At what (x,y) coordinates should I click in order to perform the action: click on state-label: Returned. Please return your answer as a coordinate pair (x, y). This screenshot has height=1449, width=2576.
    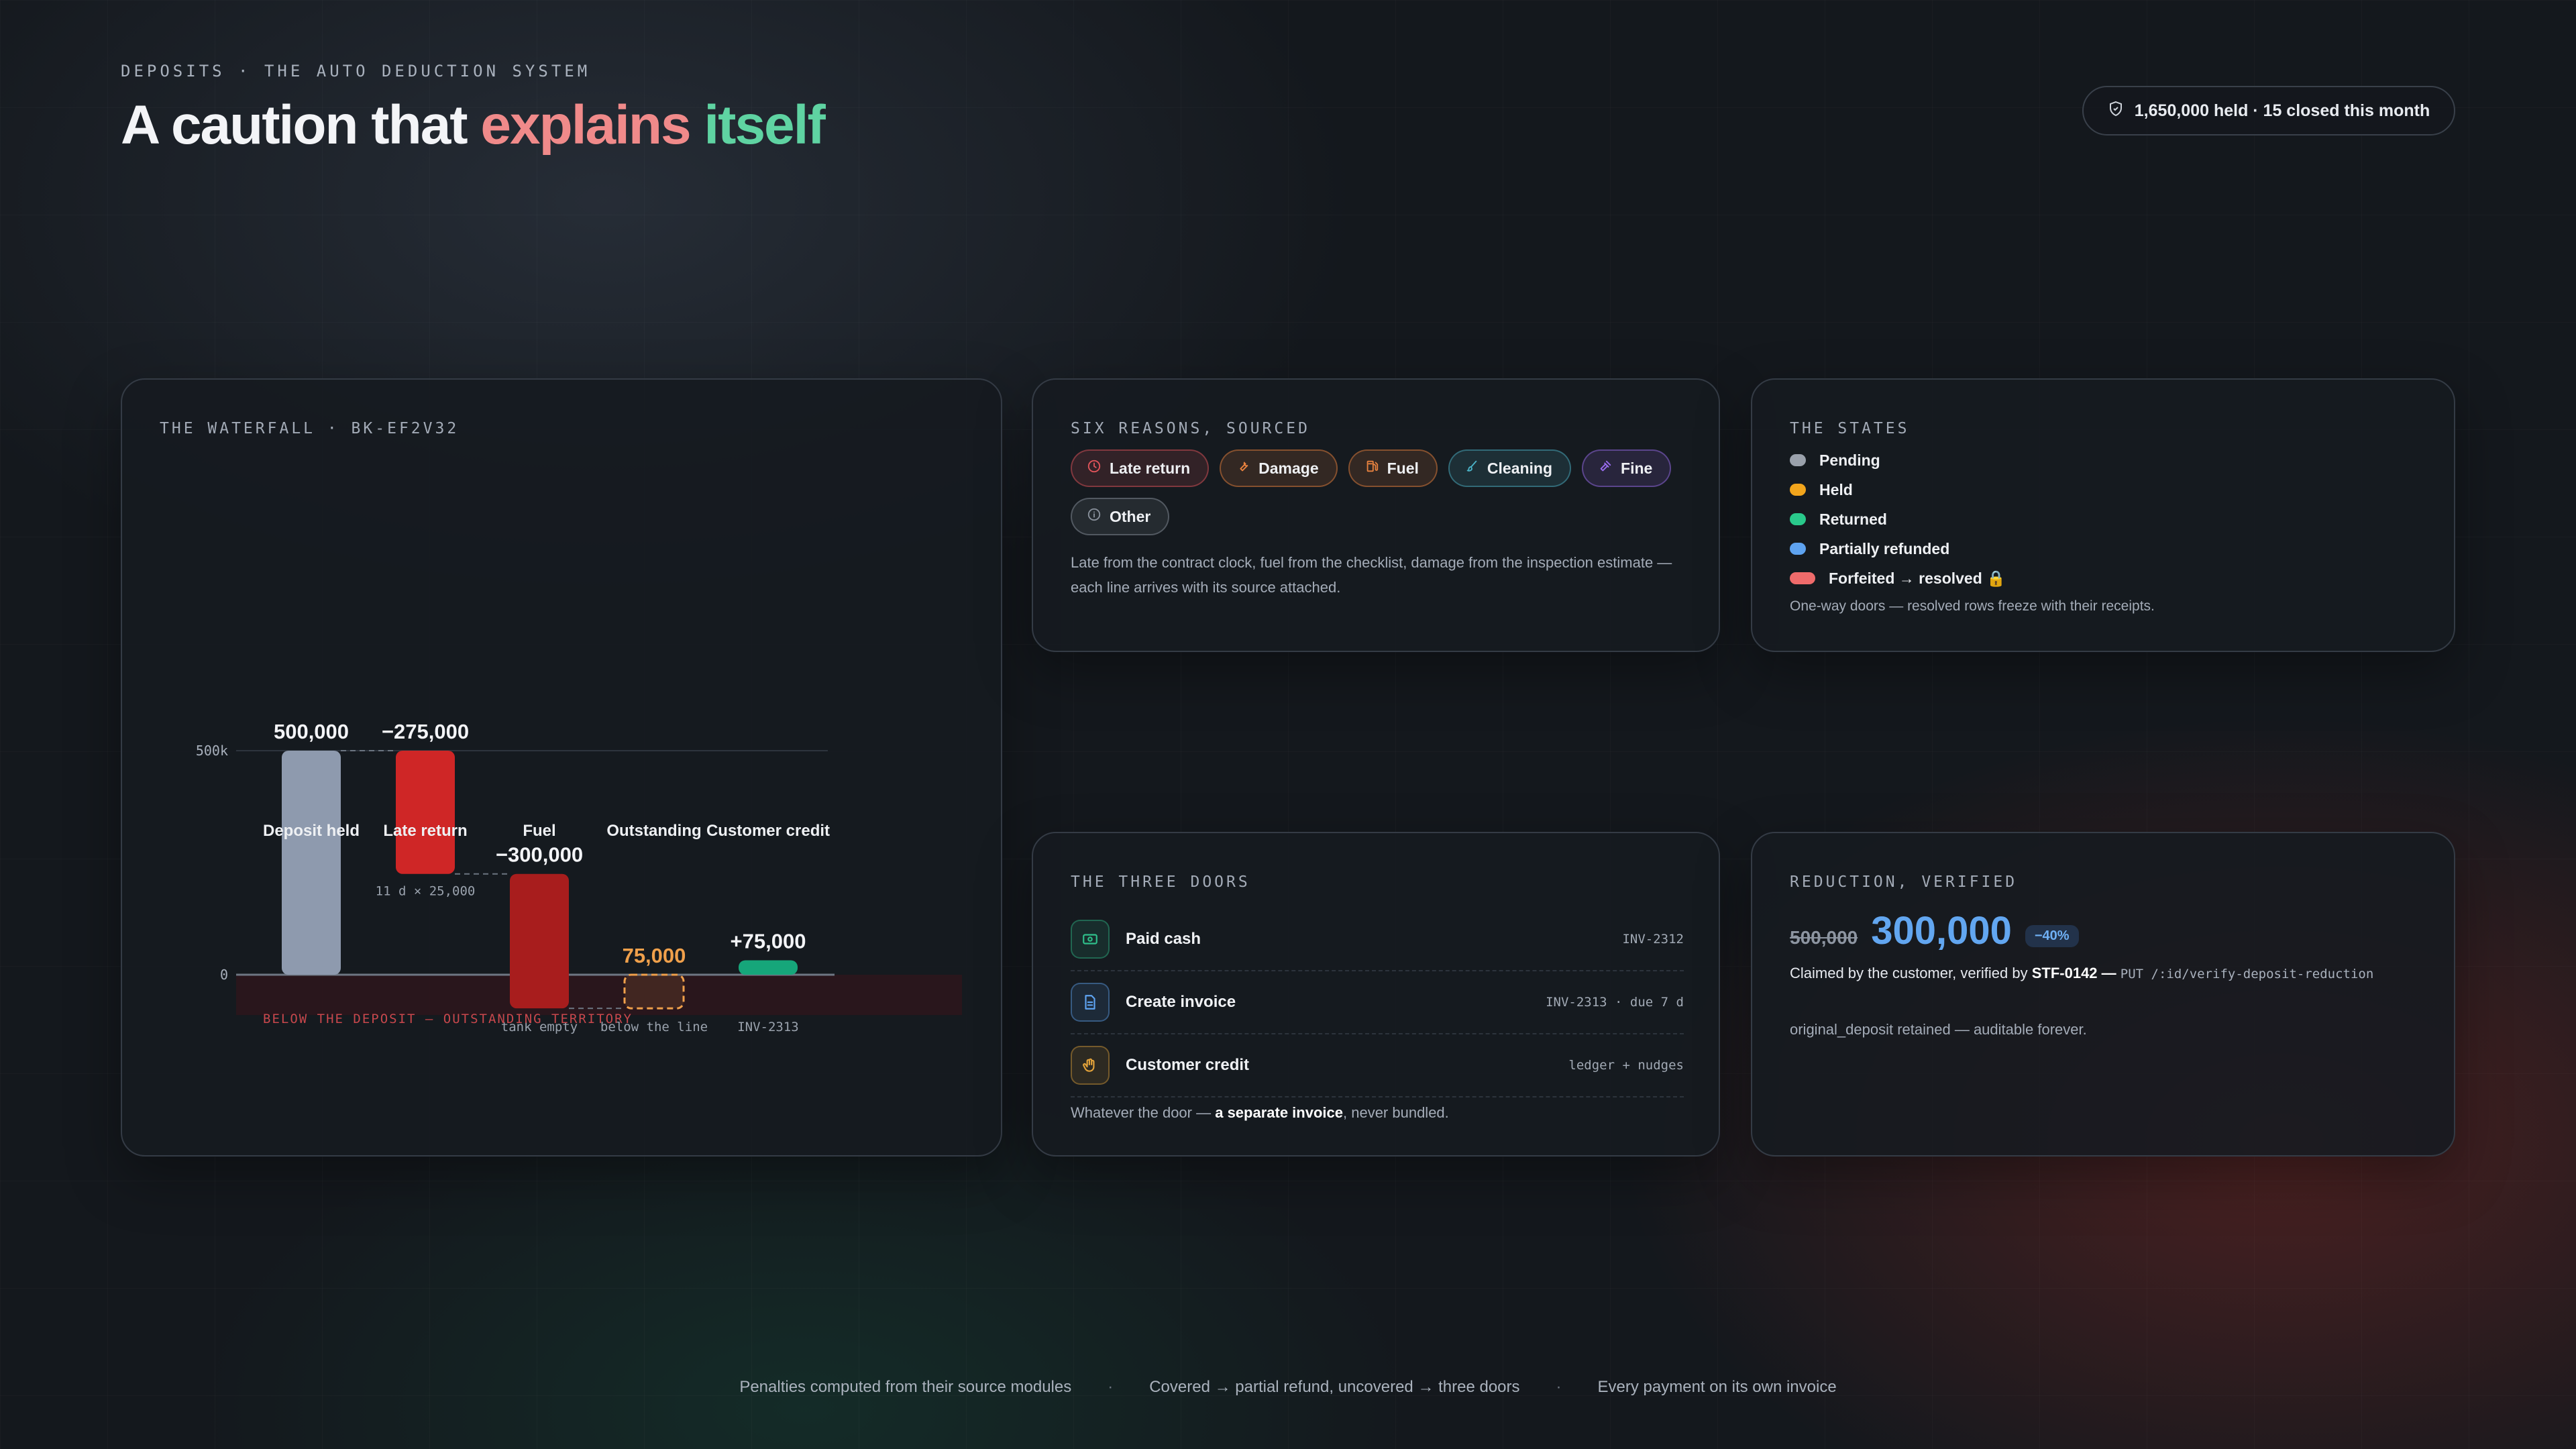
    Looking at the image, I should click on (1853, 519).